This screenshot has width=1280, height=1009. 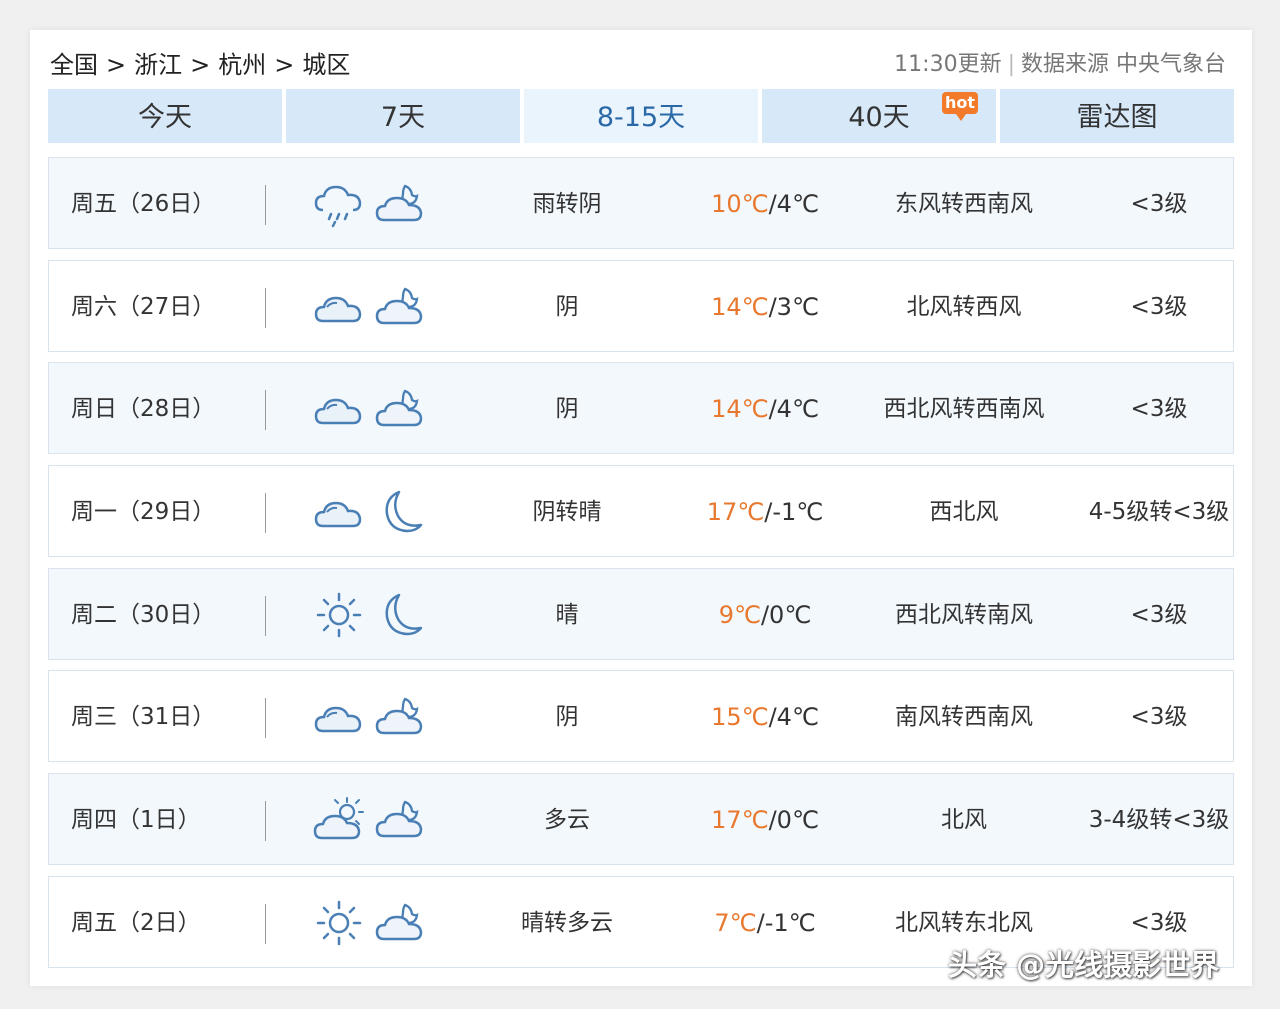 I want to click on hot-badge: hot, so click(x=960, y=106).